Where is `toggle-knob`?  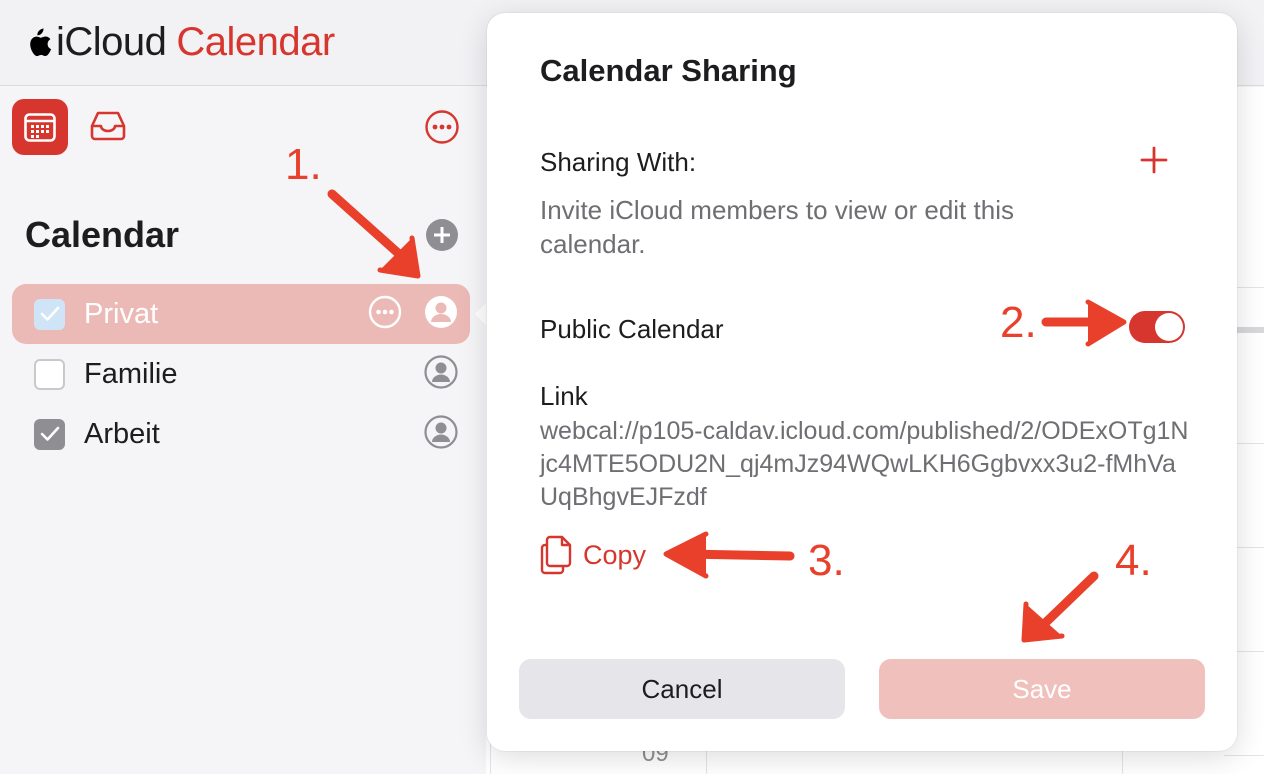 toggle-knob is located at coordinates (1169, 327).